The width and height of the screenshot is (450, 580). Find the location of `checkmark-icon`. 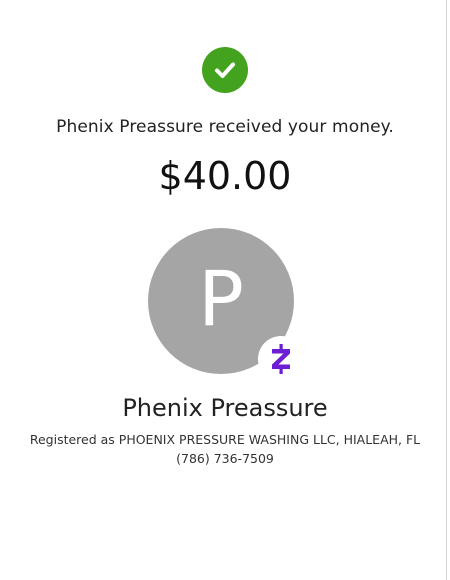

checkmark-icon is located at coordinates (225, 70).